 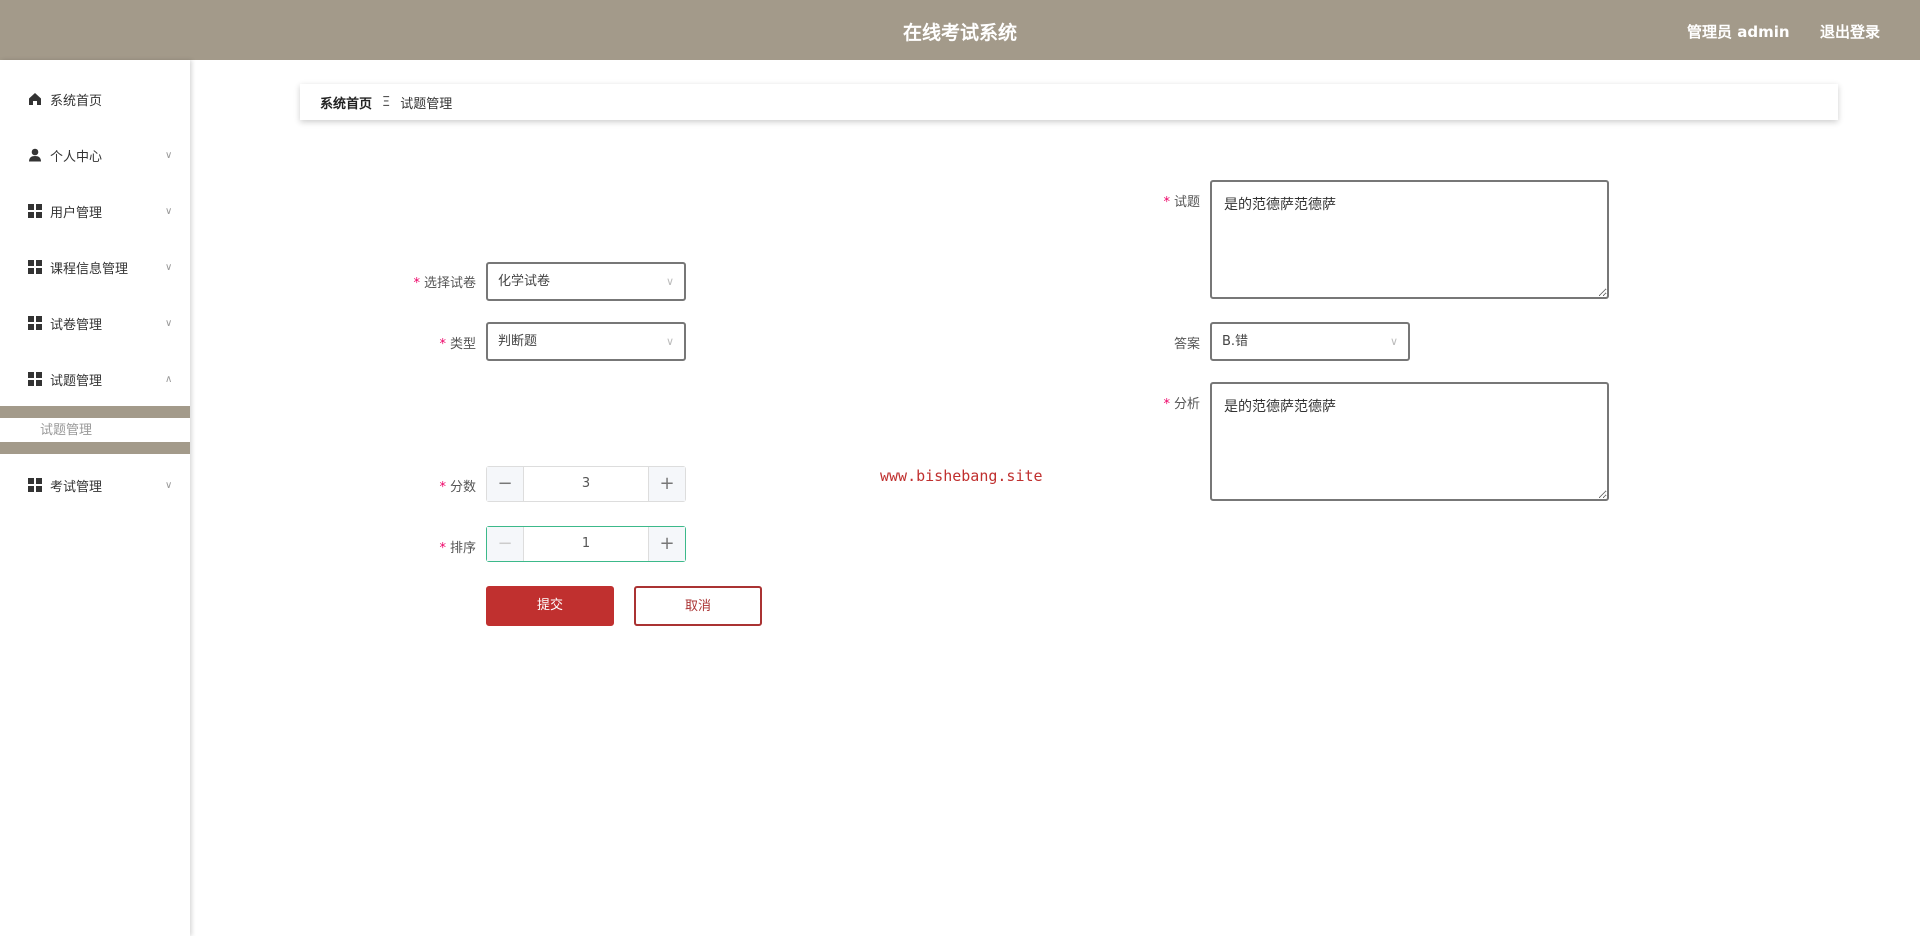 I want to click on sidebar-item-label: 课程信息管理, so click(x=89, y=269).